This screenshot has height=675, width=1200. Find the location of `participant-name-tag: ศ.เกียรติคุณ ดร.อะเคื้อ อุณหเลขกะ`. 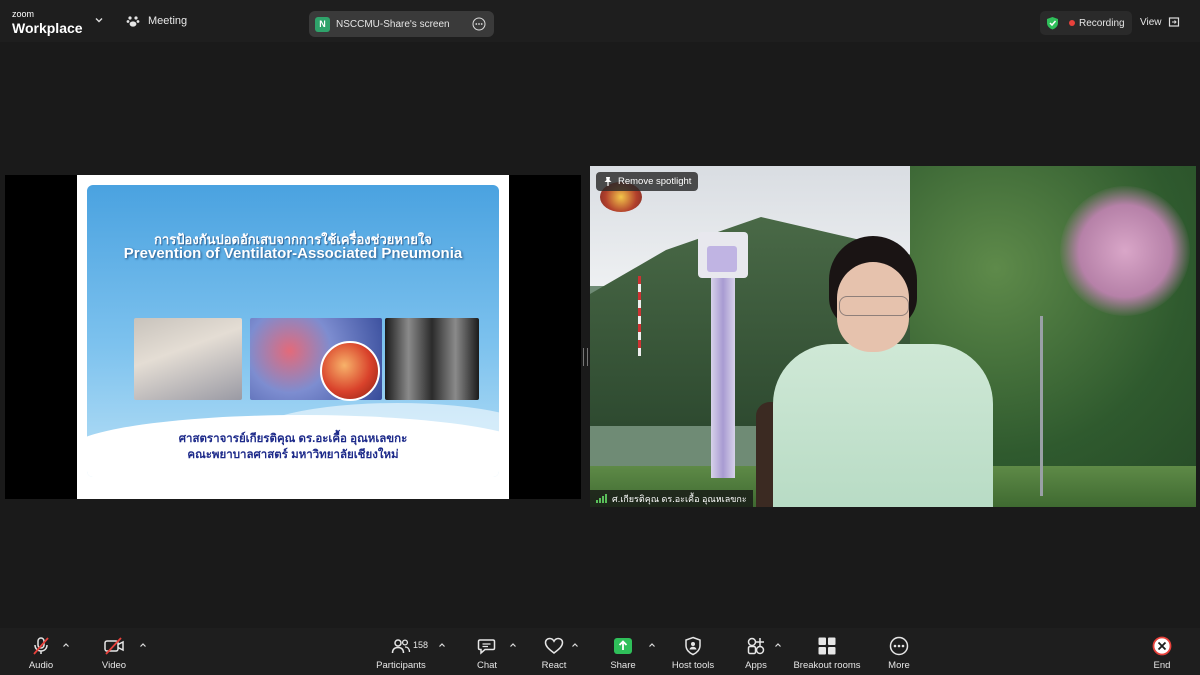

participant-name-tag: ศ.เกียรติคุณ ดร.อะเคื้อ อุณหเลขกะ is located at coordinates (671, 498).